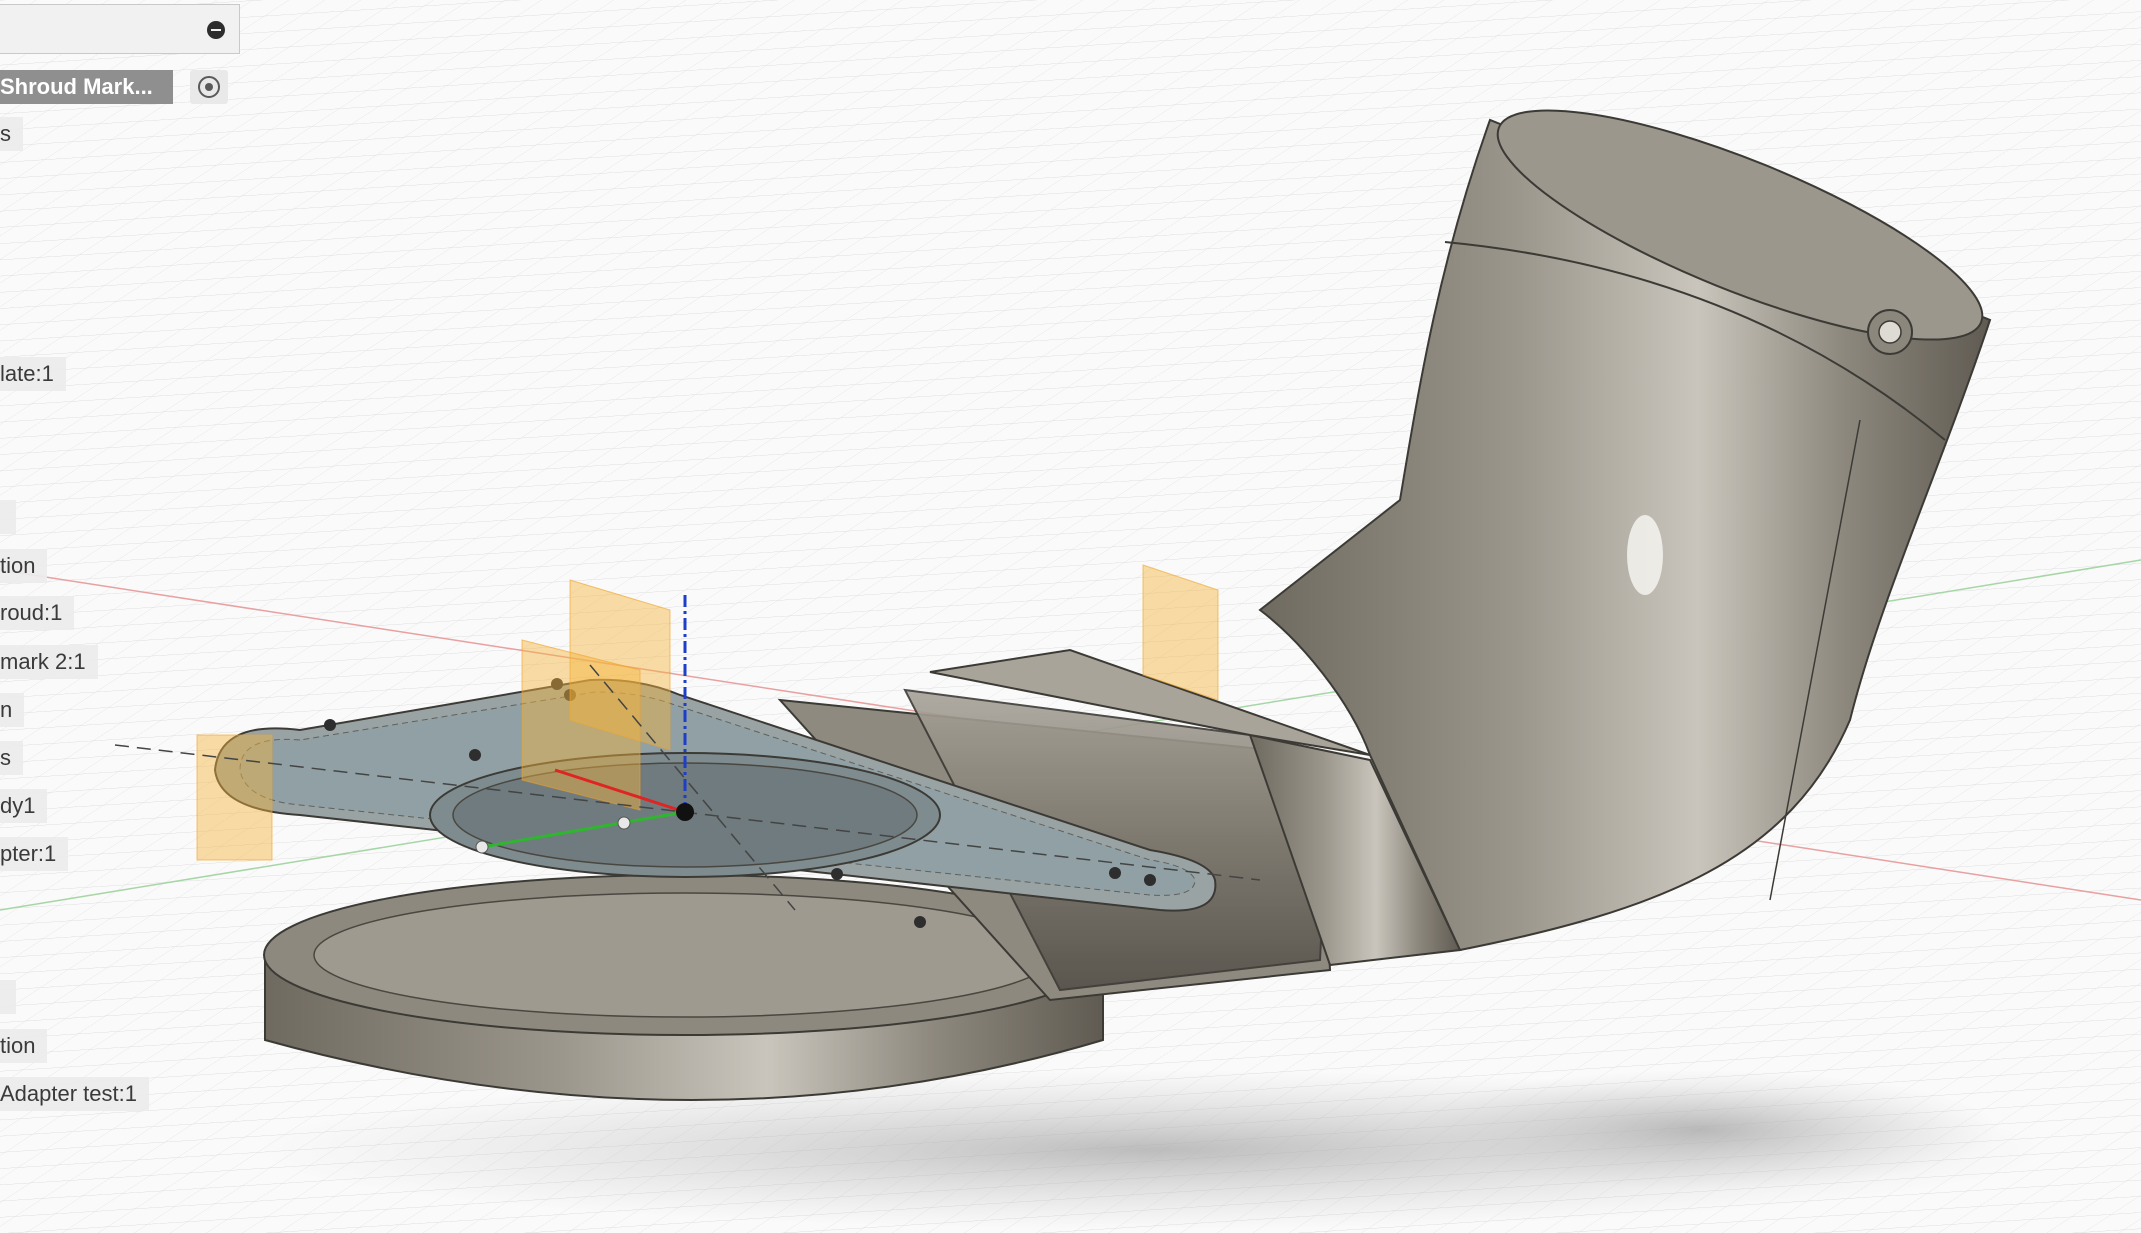 This screenshot has width=2141, height=1233. What do you see at coordinates (685, 812) in the screenshot?
I see `origin-point-icon` at bounding box center [685, 812].